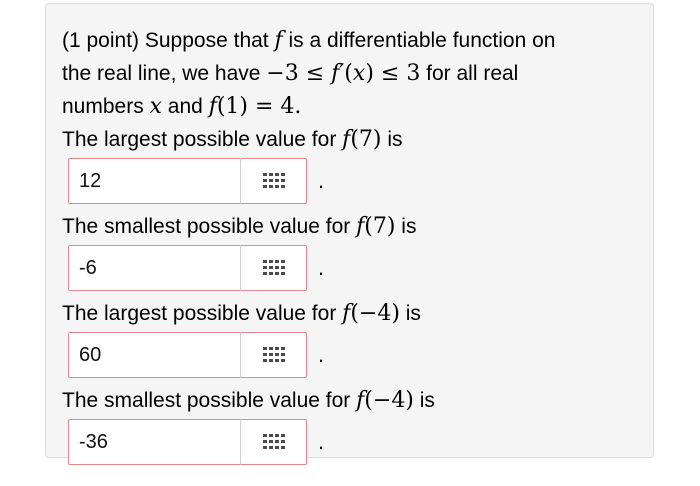 This screenshot has height=486, width=700. What do you see at coordinates (360, 356) in the screenshot?
I see `answer-row-3: 60 .` at bounding box center [360, 356].